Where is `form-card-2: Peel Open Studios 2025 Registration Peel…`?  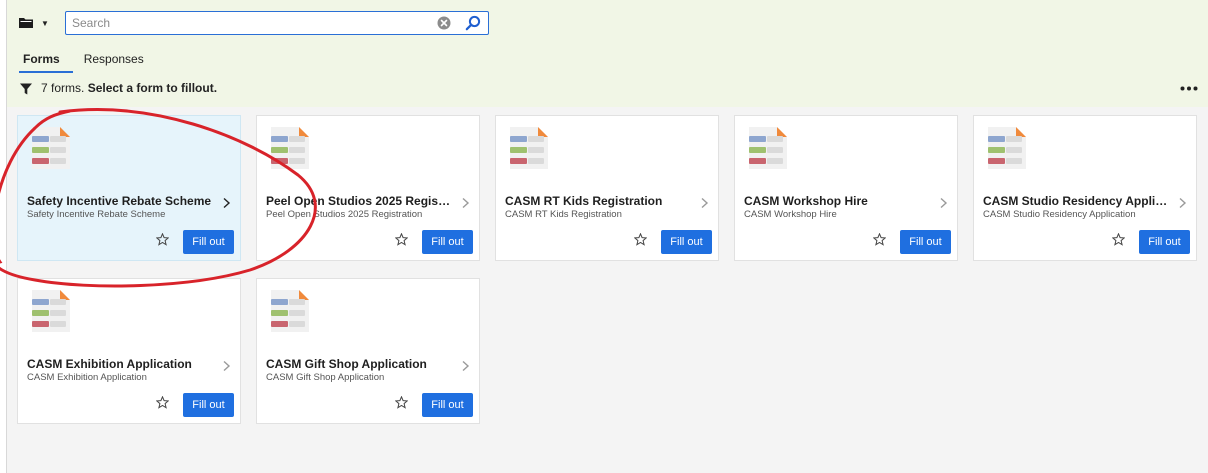
form-card-2: Peel Open Studios 2025 Registration Peel… is located at coordinates (368, 188).